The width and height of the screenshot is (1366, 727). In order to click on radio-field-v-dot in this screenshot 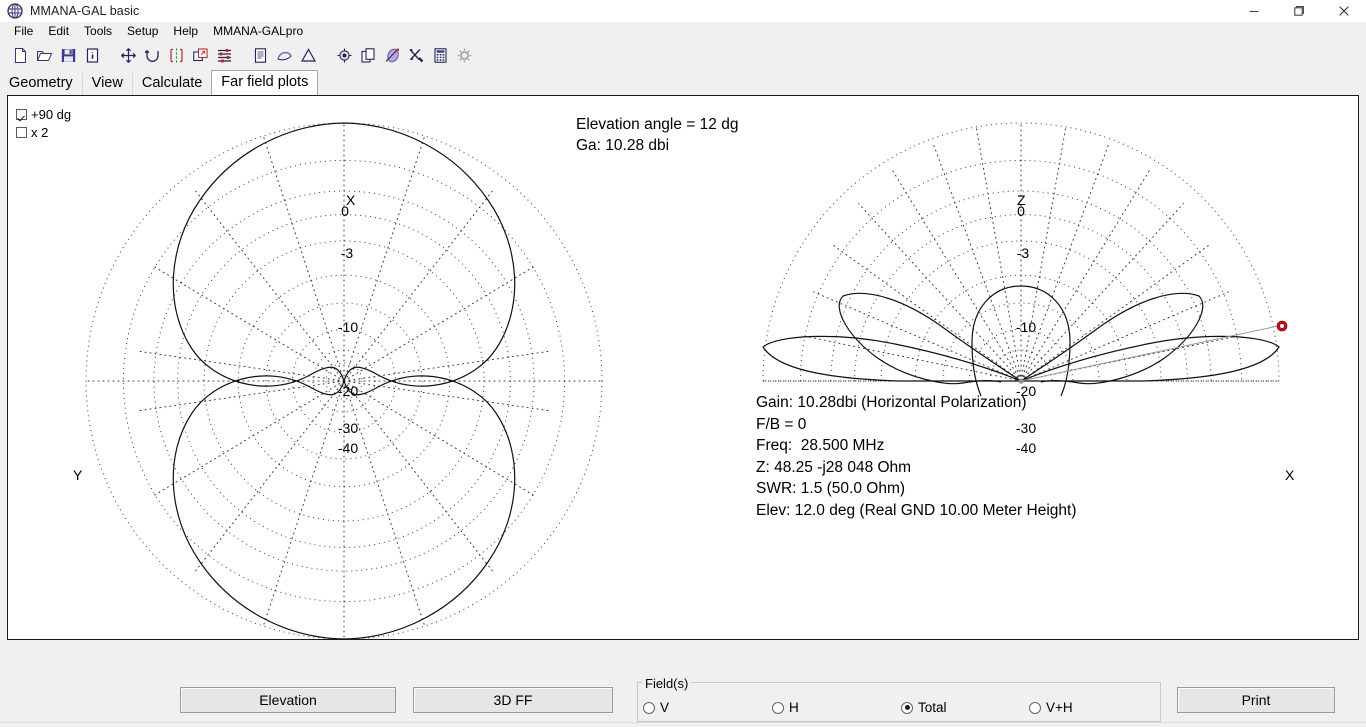, I will do `click(649, 707)`.